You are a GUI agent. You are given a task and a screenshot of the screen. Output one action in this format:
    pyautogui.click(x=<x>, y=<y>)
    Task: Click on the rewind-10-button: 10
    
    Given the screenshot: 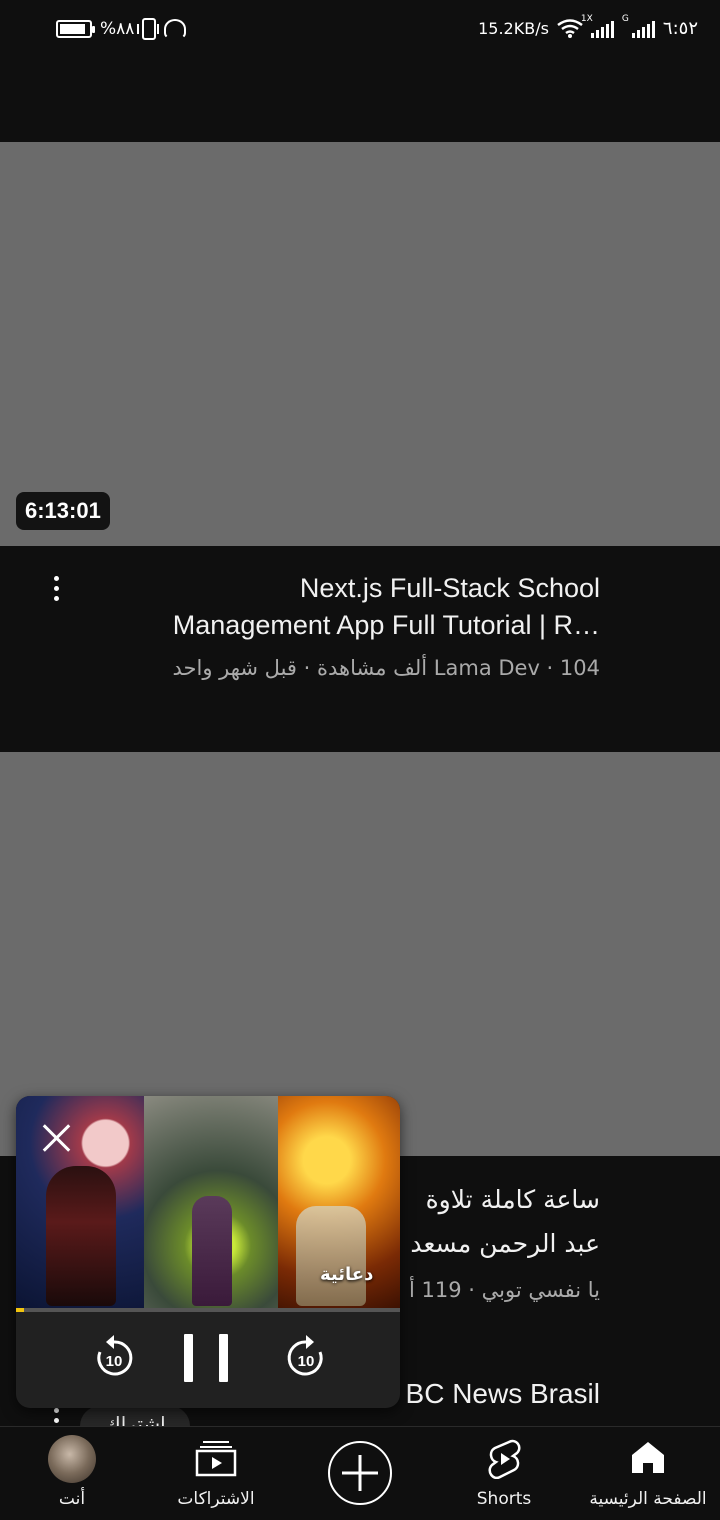 What is the action you would take?
    pyautogui.click(x=114, y=1357)
    